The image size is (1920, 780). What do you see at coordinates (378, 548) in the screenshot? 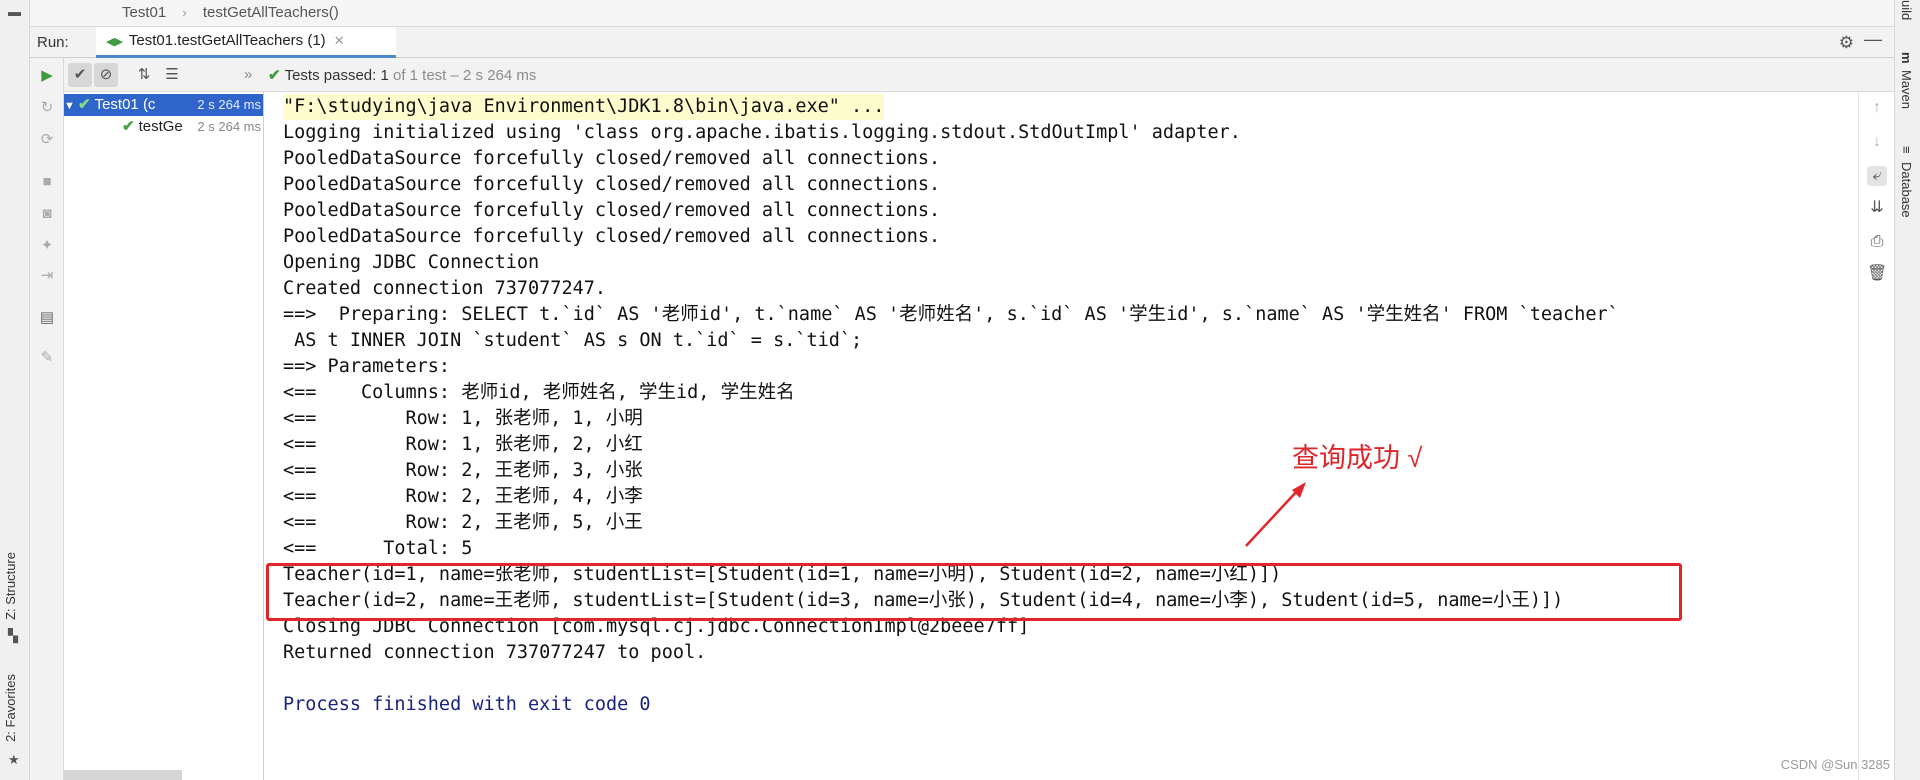
I see `console-line: <== Total: 5` at bounding box center [378, 548].